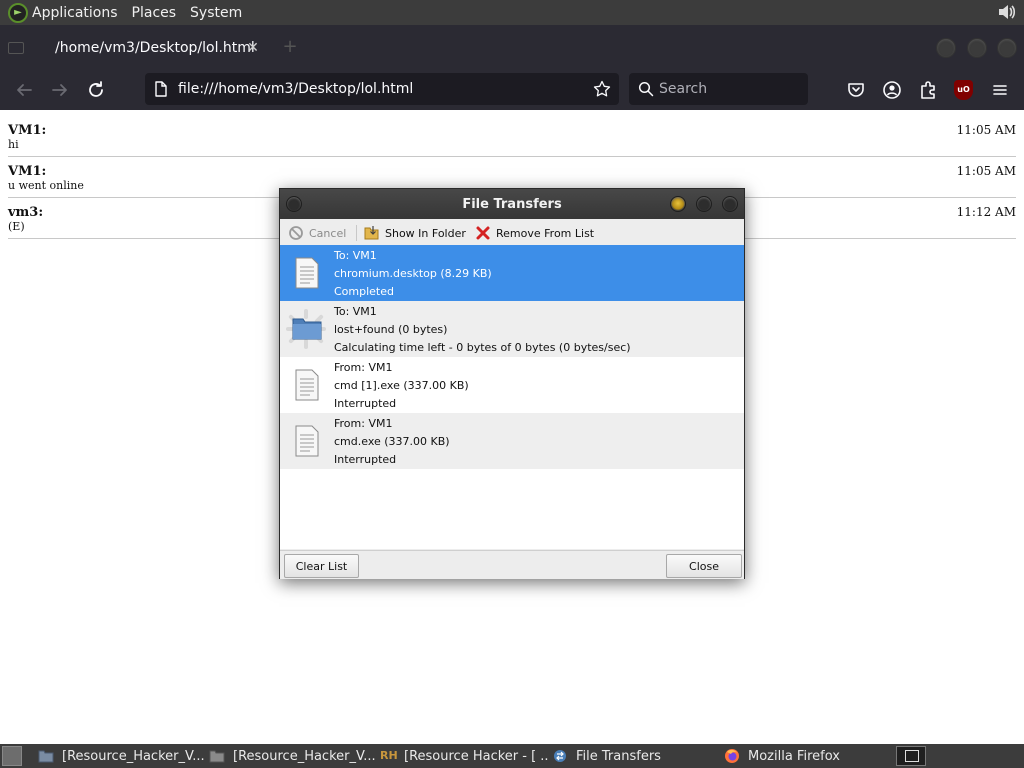 The width and height of the screenshot is (1024, 768). Describe the element at coordinates (18, 12) in the screenshot. I see `distro-logo-icon: ►` at that location.